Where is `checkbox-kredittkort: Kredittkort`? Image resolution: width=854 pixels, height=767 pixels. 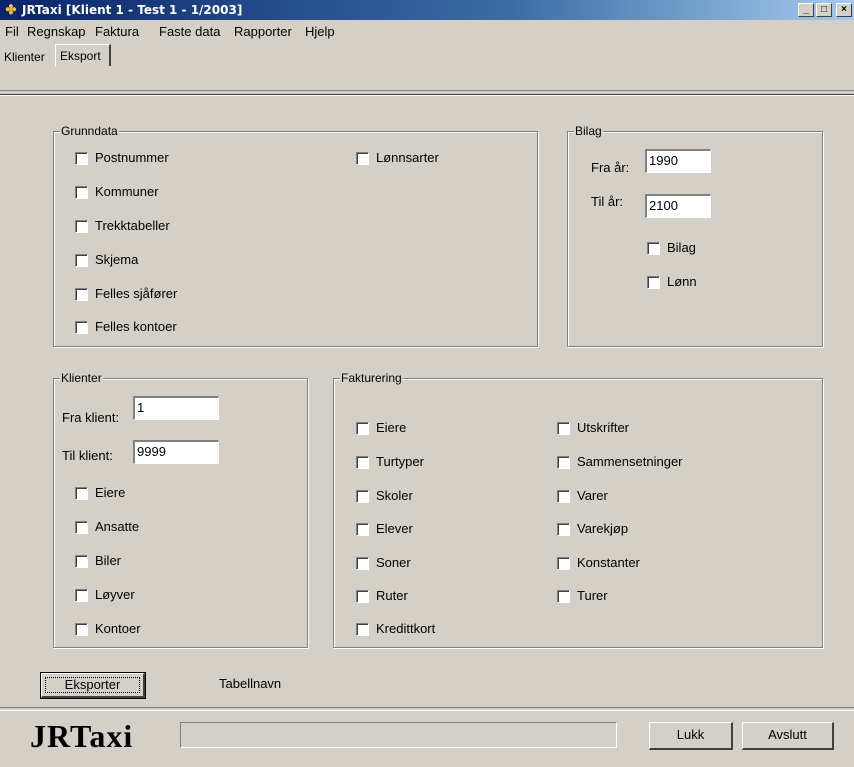
checkbox-kredittkort: Kredittkort is located at coordinates (395, 629).